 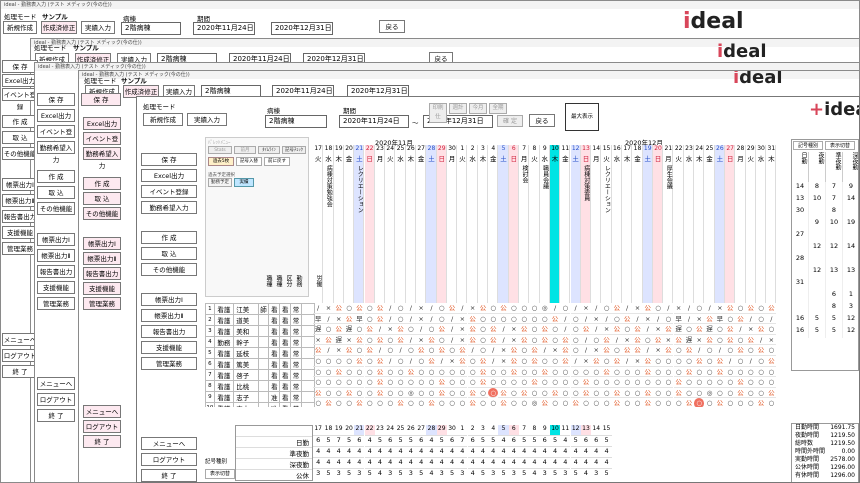 What do you see at coordinates (410, 393) in the screenshot?
I see `shift-cell: ◎` at bounding box center [410, 393].